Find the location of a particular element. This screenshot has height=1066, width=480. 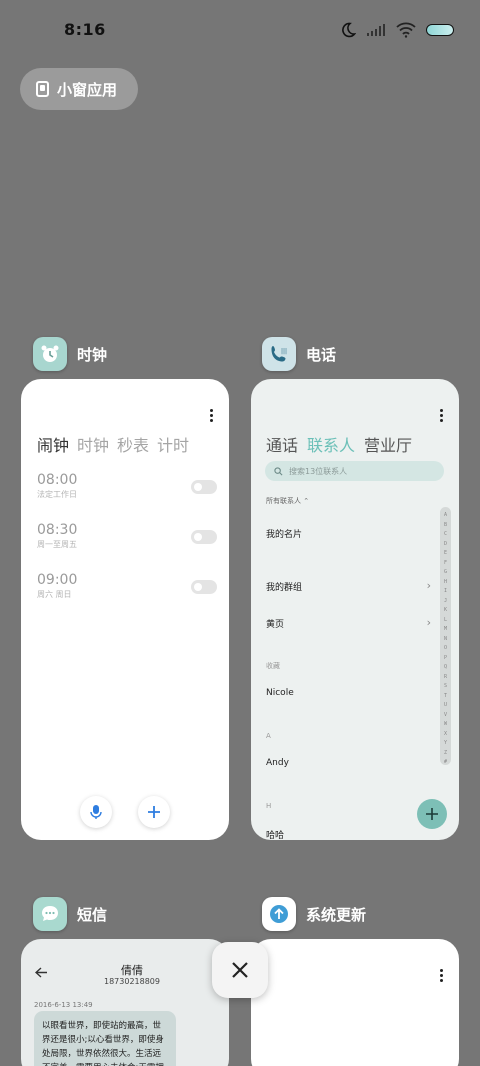

clock-app-name: 时钟 is located at coordinates (92, 354).